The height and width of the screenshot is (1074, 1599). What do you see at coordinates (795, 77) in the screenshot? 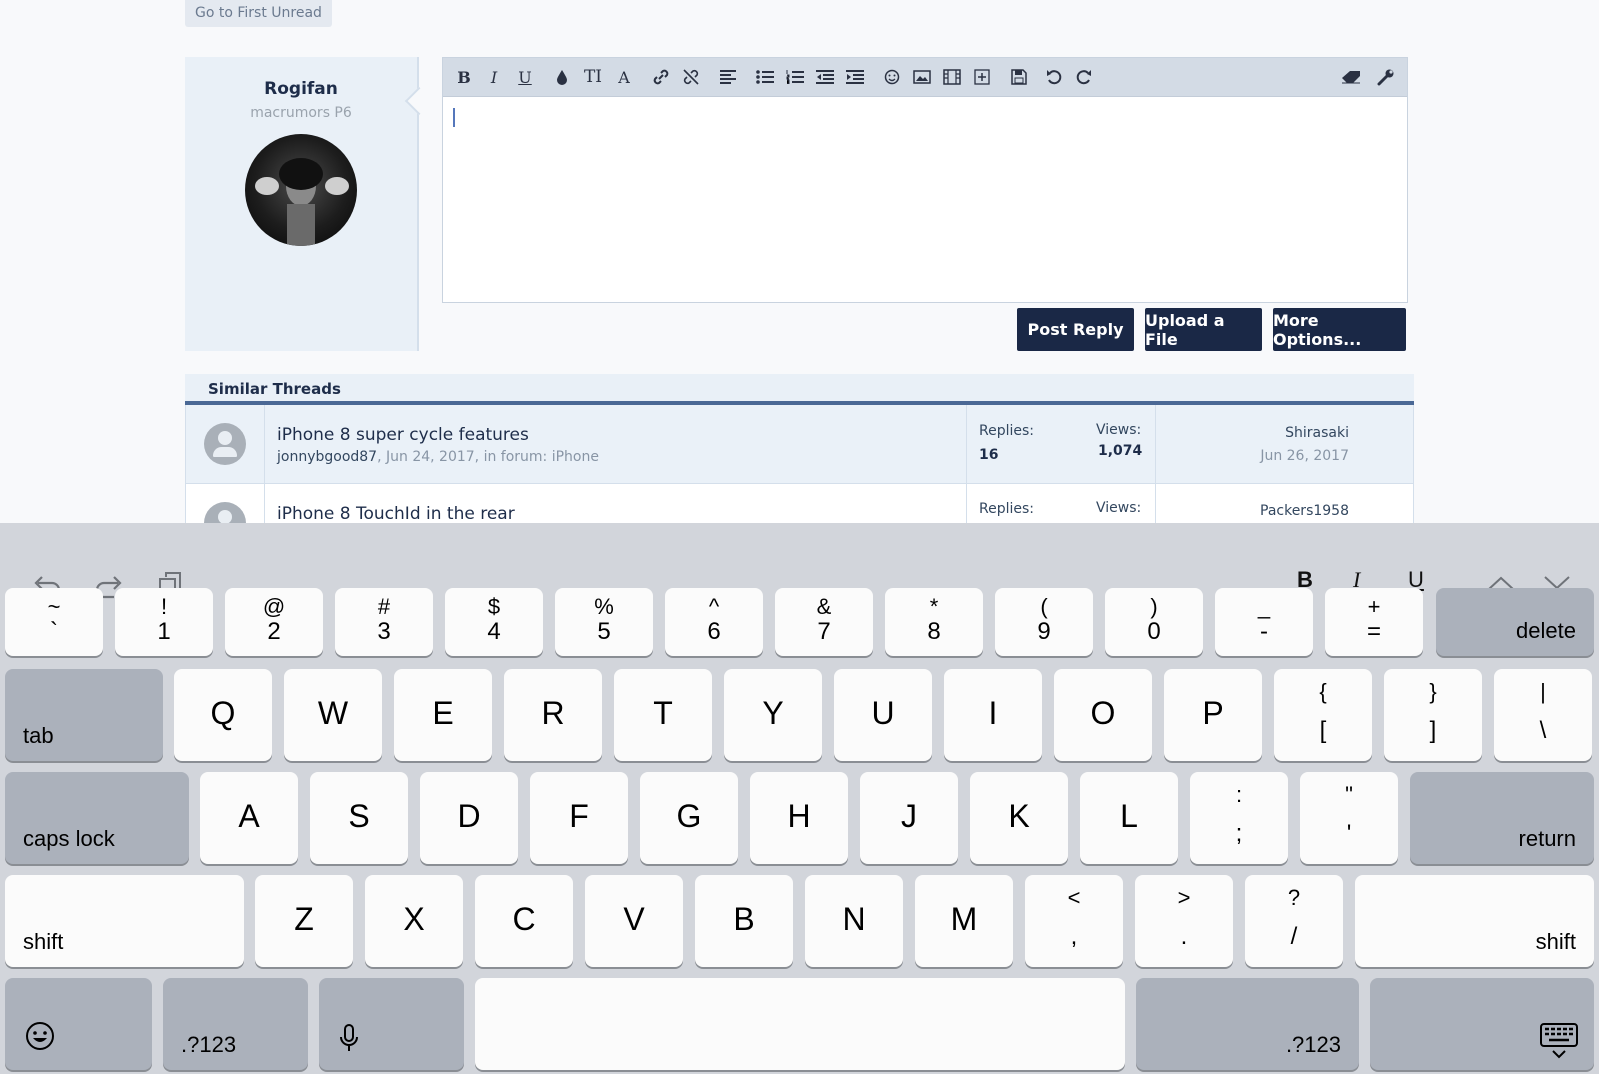
I see `numbered-list-icon` at bounding box center [795, 77].